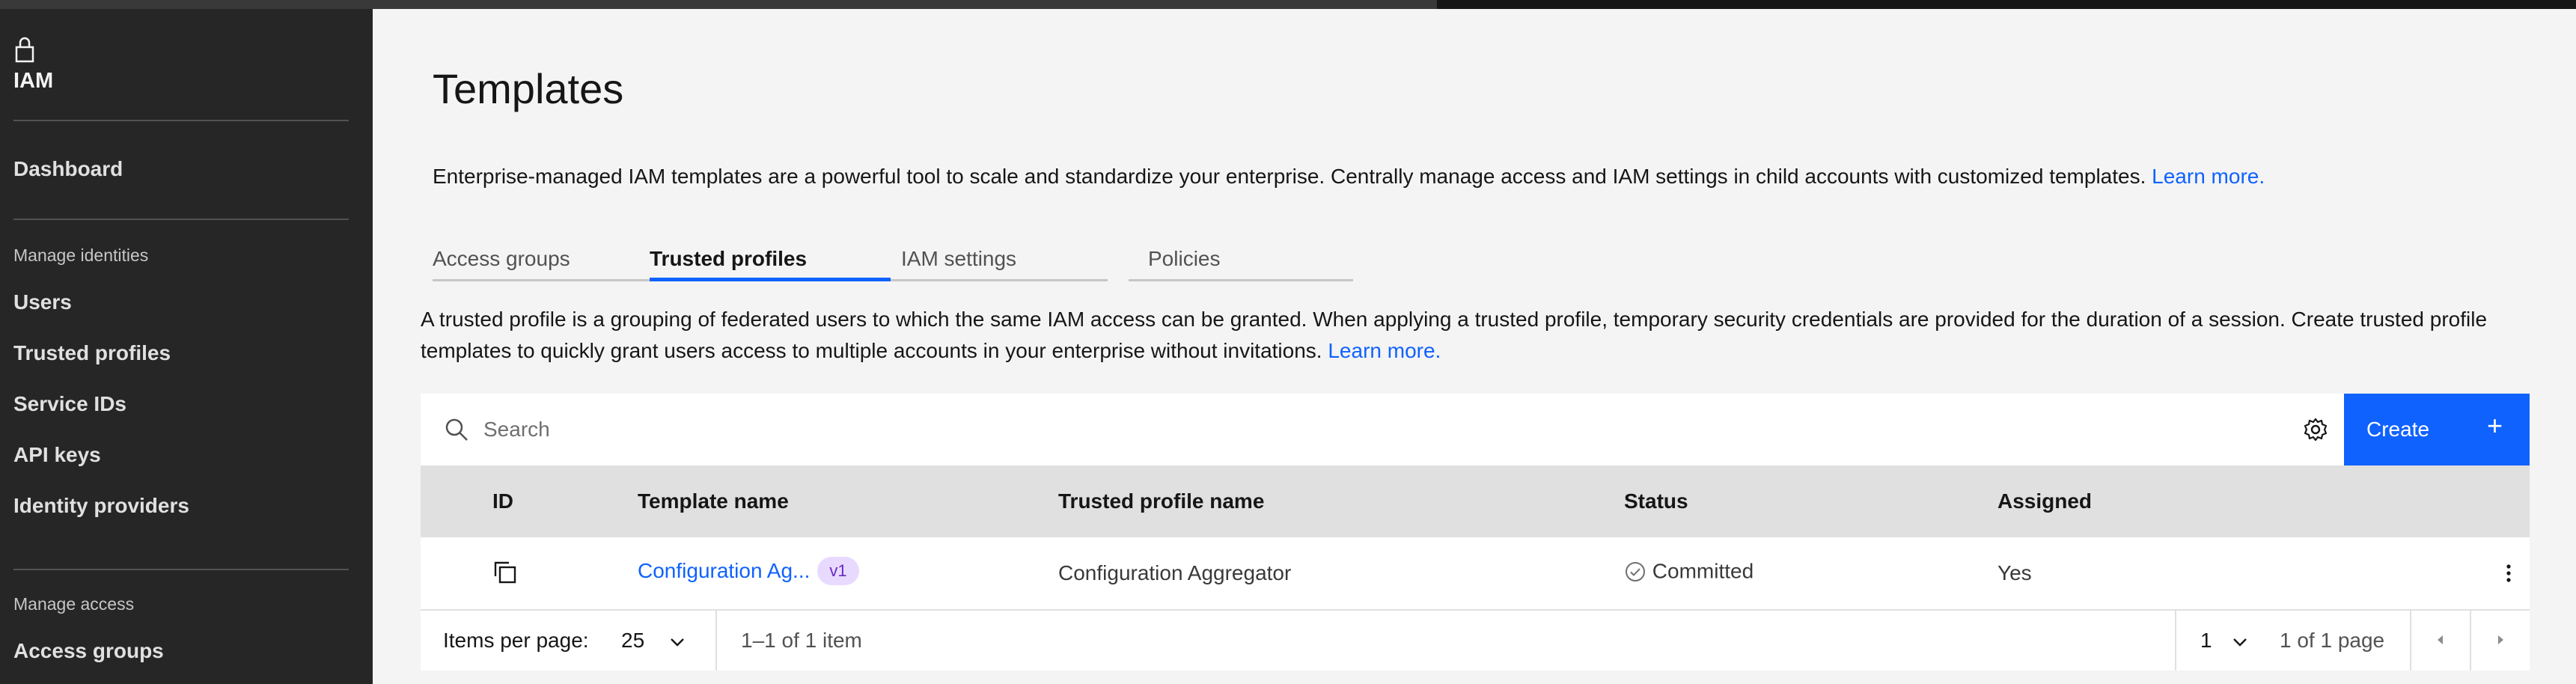 The image size is (2576, 684). I want to click on caret-left-icon, so click(2440, 639).